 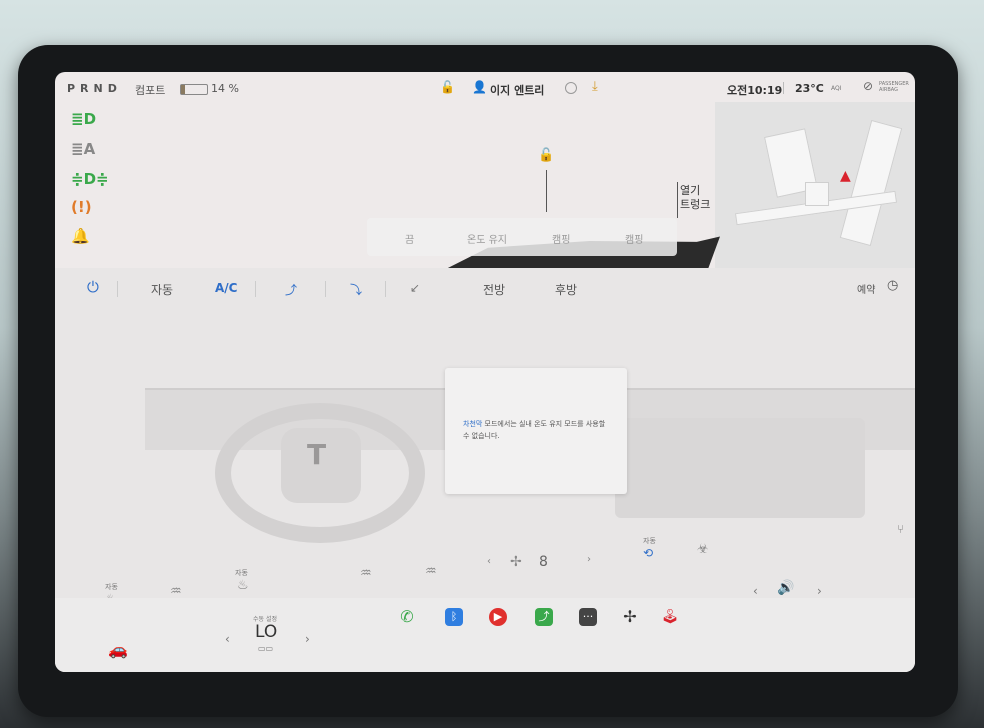 What do you see at coordinates (479, 87) in the screenshot?
I see `user-icon: 👤` at bounding box center [479, 87].